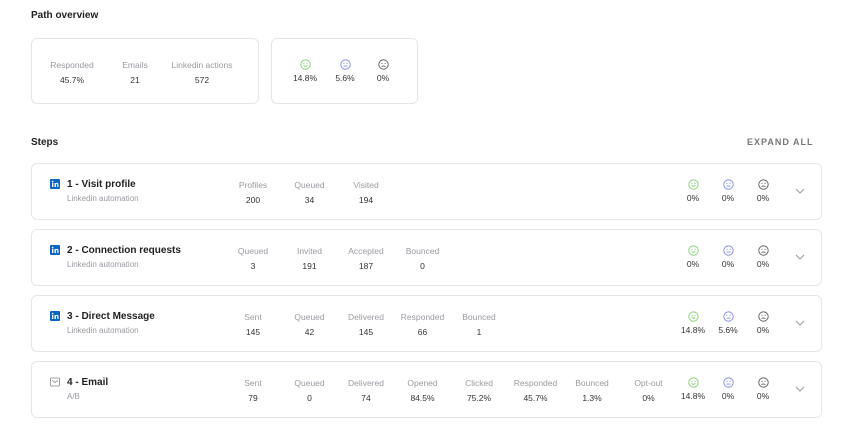 The height and width of the screenshot is (428, 850). I want to click on path-overview-title: Path overview, so click(65, 15).